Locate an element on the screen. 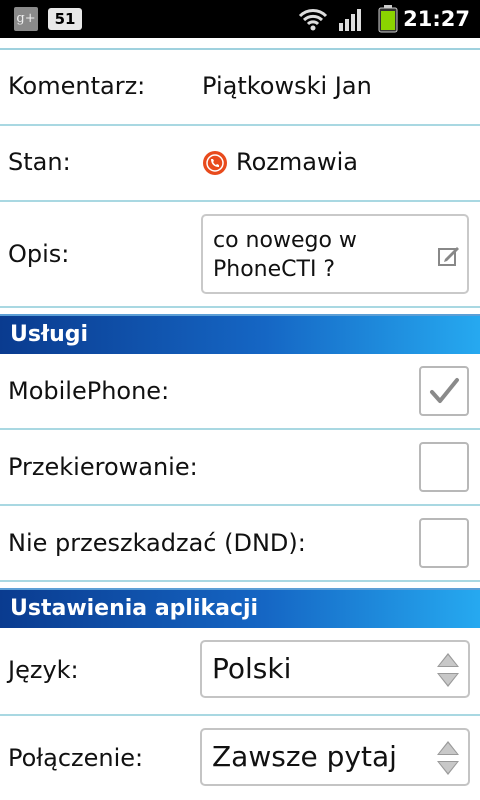 The height and width of the screenshot is (800, 480). edit-icon is located at coordinates (448, 256).